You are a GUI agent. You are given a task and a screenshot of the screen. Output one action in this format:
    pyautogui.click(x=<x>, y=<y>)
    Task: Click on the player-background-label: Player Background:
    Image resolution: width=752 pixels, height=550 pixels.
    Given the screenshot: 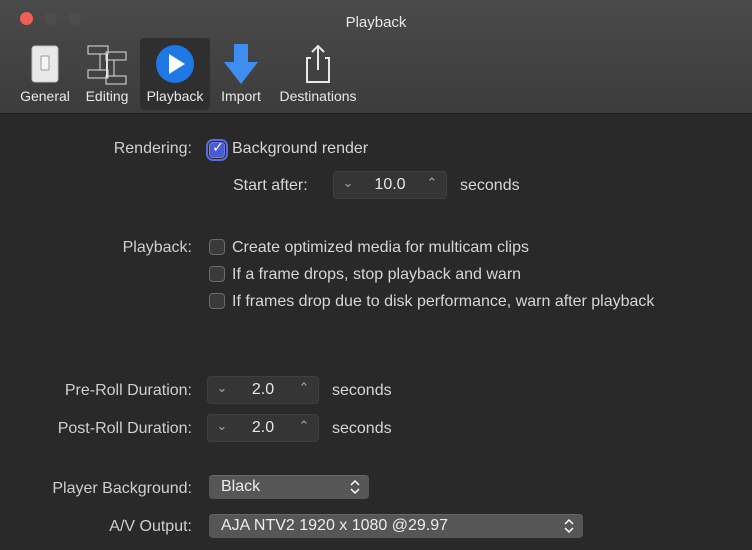 What is the action you would take?
    pyautogui.click(x=122, y=488)
    